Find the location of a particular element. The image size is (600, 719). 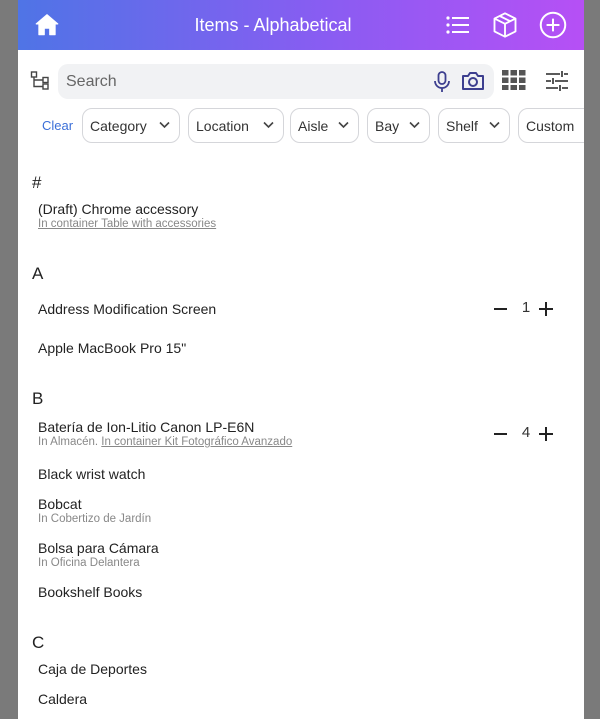

list-item-title: Apple MacBook Pro 15" is located at coordinates (112, 348).